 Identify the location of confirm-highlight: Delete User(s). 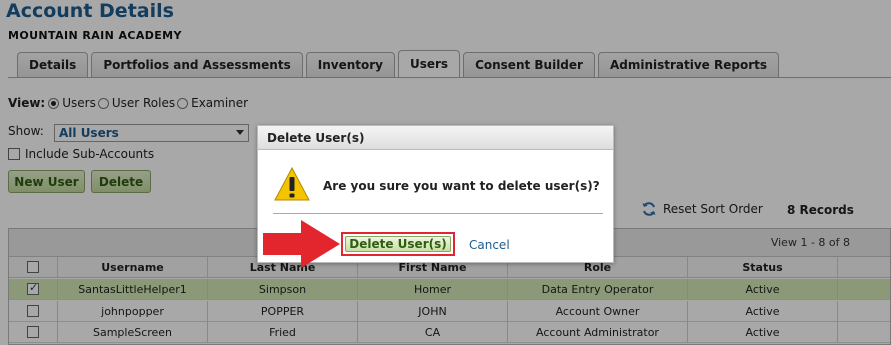
(398, 244).